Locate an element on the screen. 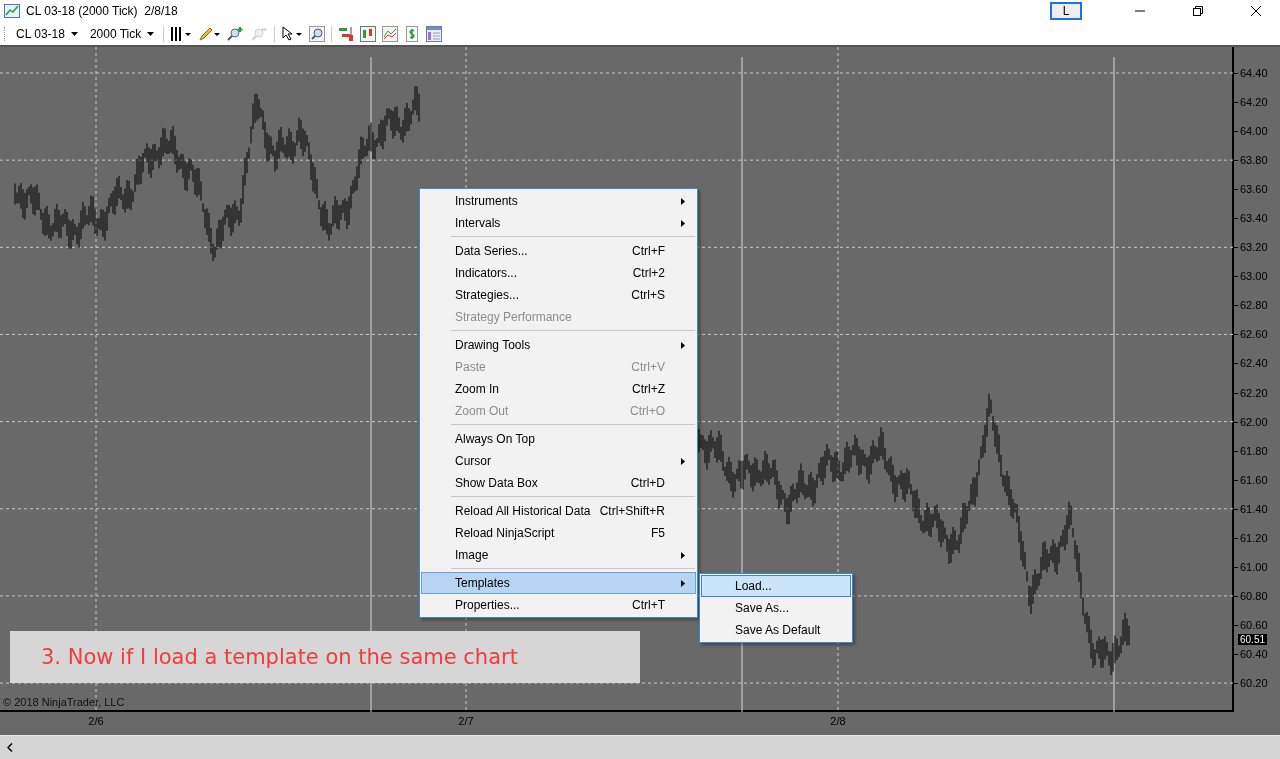 This screenshot has height=759, width=1280. menu-item: Save As Default is located at coordinates (776, 630).